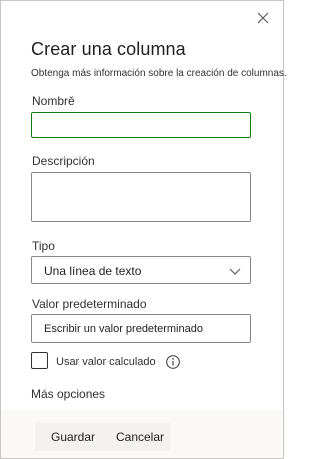  What do you see at coordinates (63, 161) in the screenshot?
I see `description-label: Descripción` at bounding box center [63, 161].